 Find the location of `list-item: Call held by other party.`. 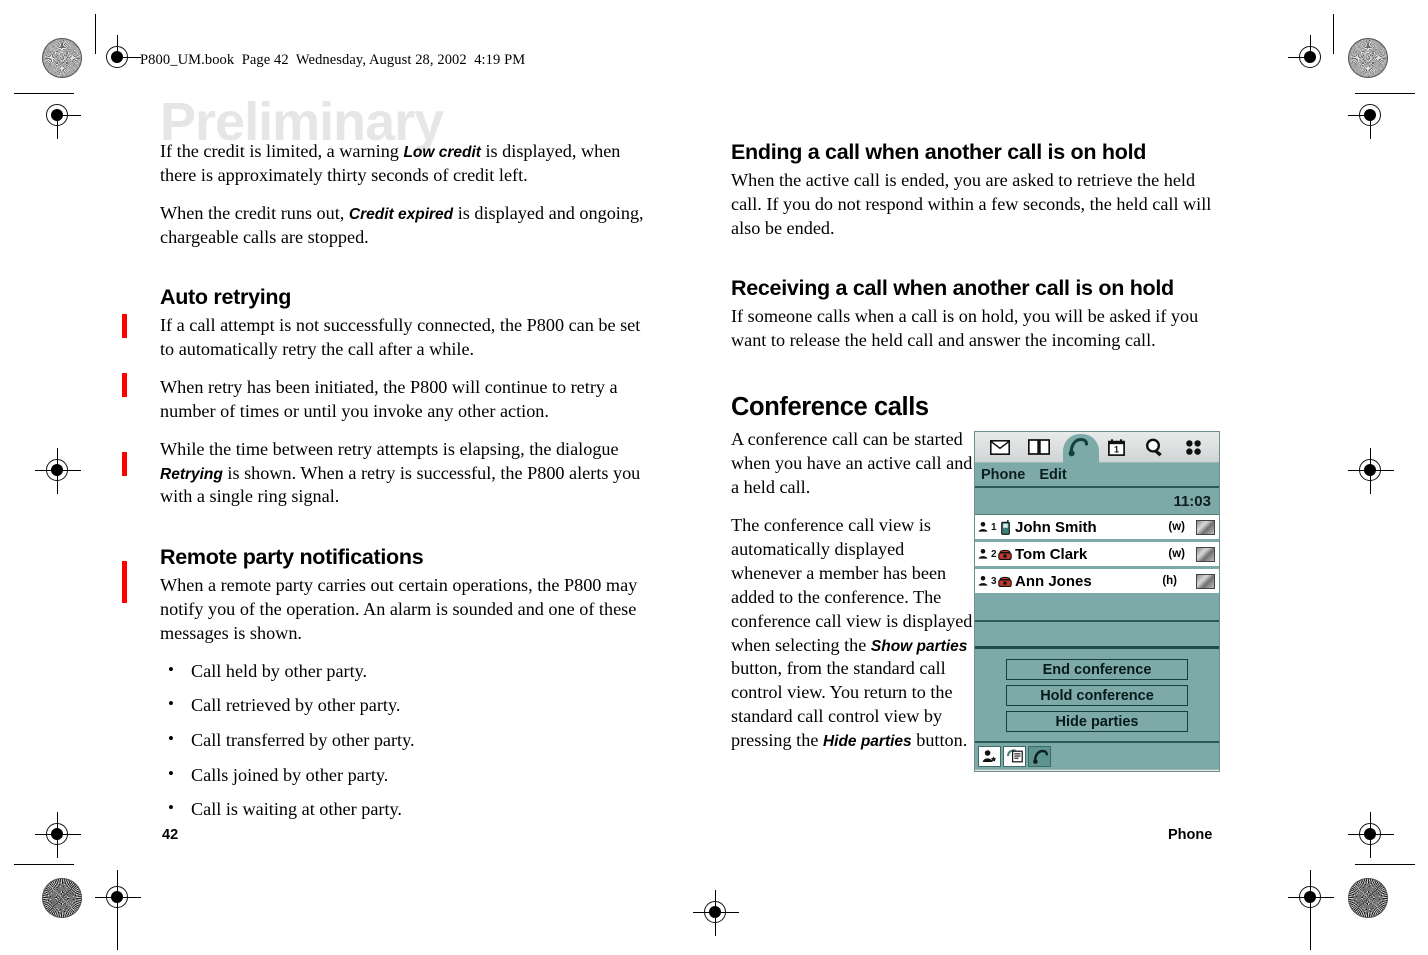

list-item: Call held by other party. is located at coordinates (405, 671).